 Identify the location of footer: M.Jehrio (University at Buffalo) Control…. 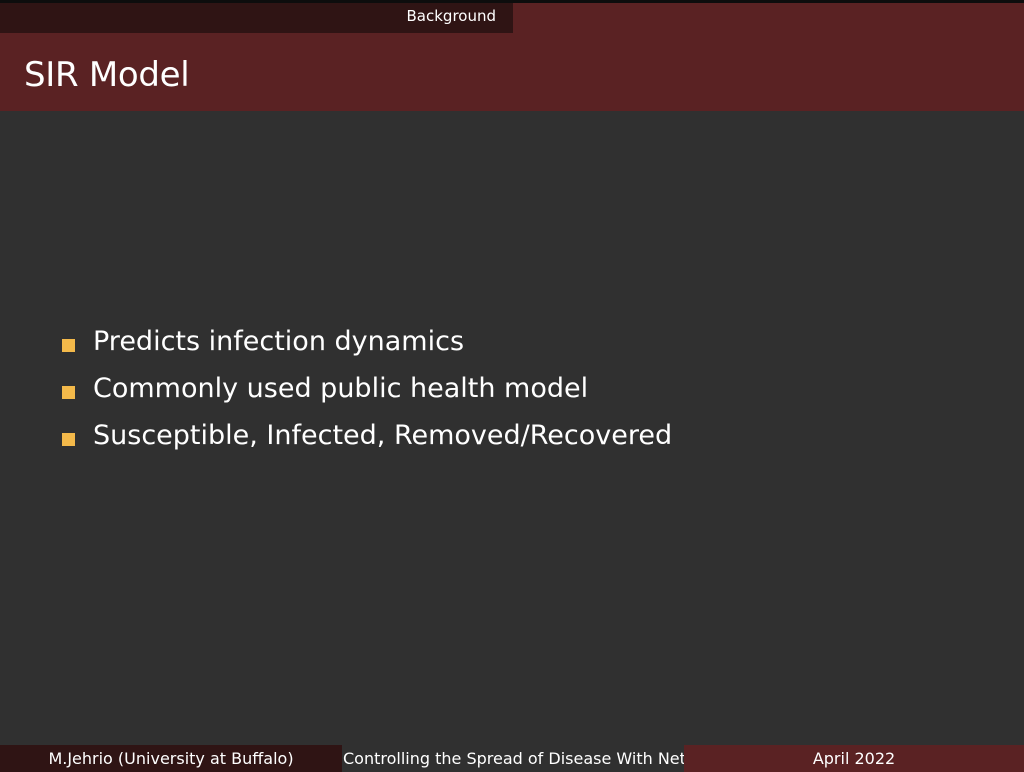
(512, 758).